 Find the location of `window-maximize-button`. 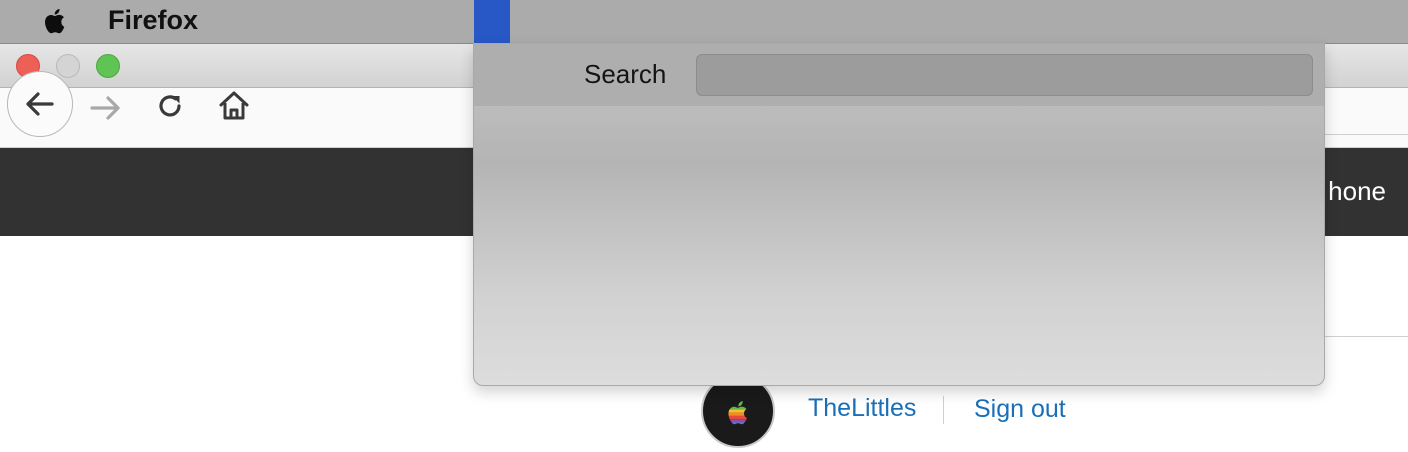

window-maximize-button is located at coordinates (108, 66).